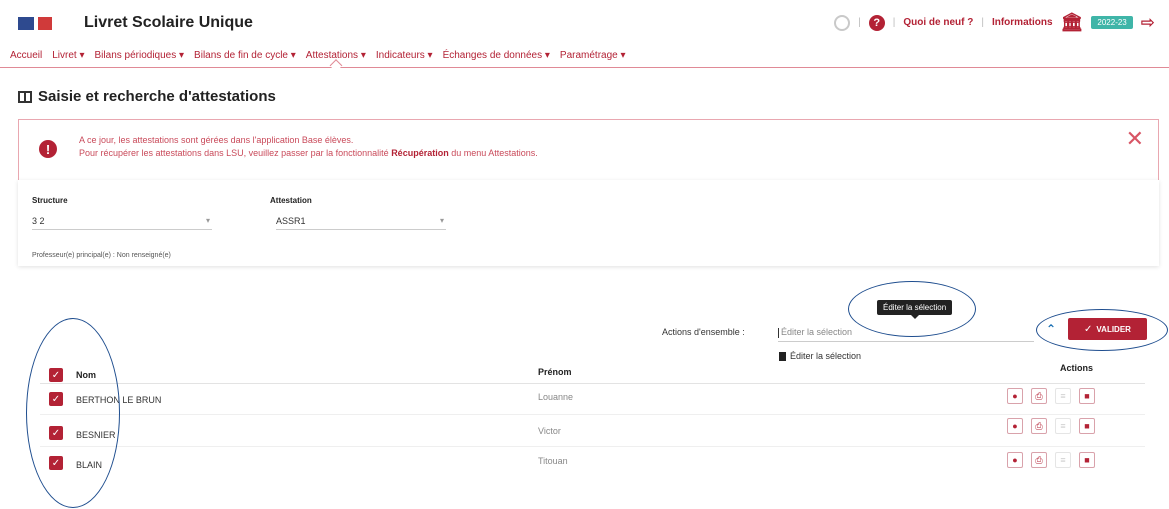 This screenshot has height=509, width=1169. I want to click on structure-value: 3 2, so click(38, 221).